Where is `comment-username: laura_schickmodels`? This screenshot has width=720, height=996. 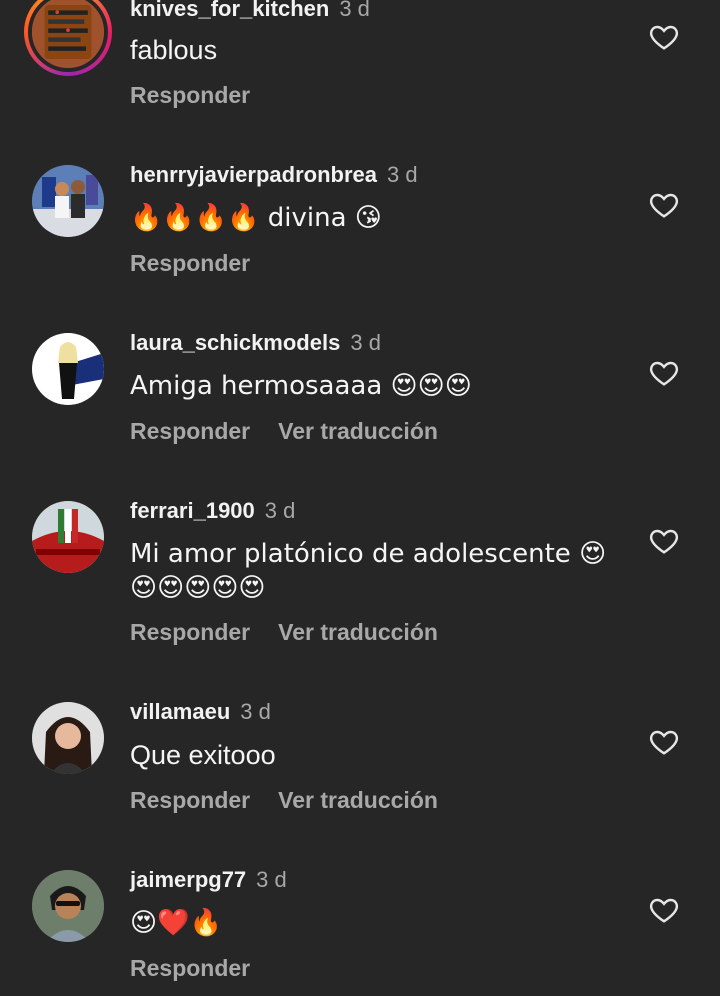
comment-username: laura_schickmodels is located at coordinates (235, 342).